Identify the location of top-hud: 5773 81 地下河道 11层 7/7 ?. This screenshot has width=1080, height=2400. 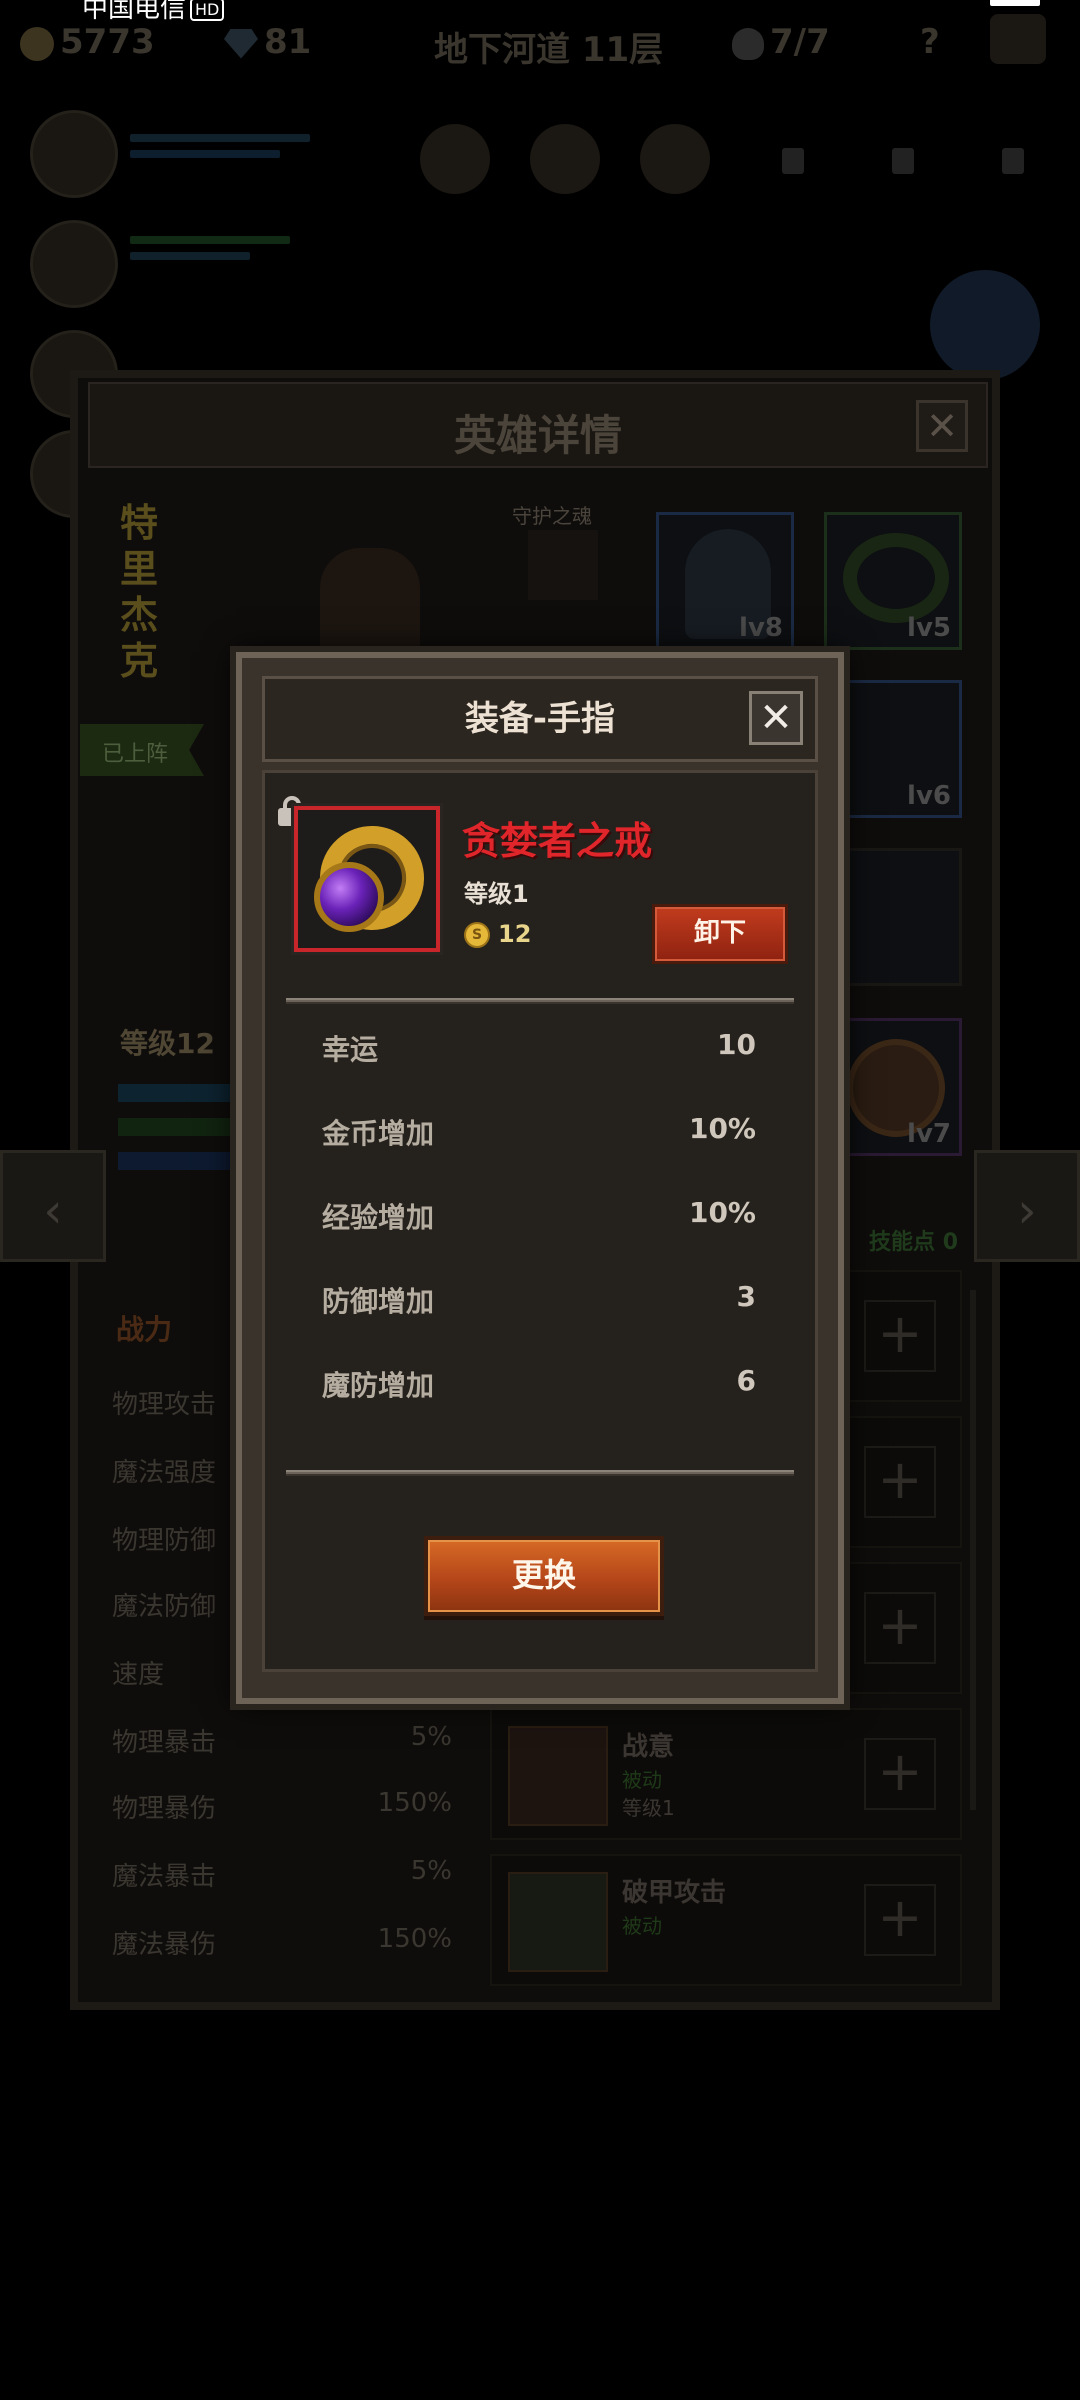
(540, 44).